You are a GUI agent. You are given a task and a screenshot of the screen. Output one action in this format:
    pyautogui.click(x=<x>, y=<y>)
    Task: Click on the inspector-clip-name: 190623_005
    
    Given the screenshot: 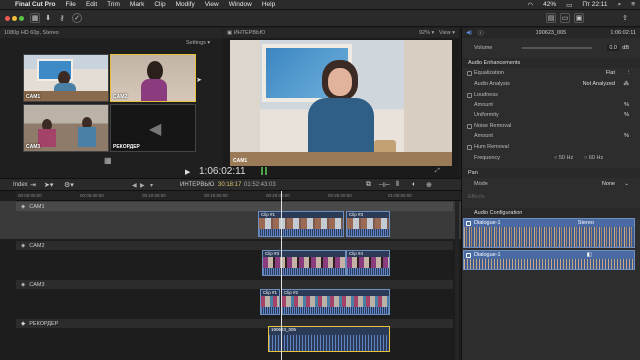 What is the action you would take?
    pyautogui.click(x=551, y=33)
    